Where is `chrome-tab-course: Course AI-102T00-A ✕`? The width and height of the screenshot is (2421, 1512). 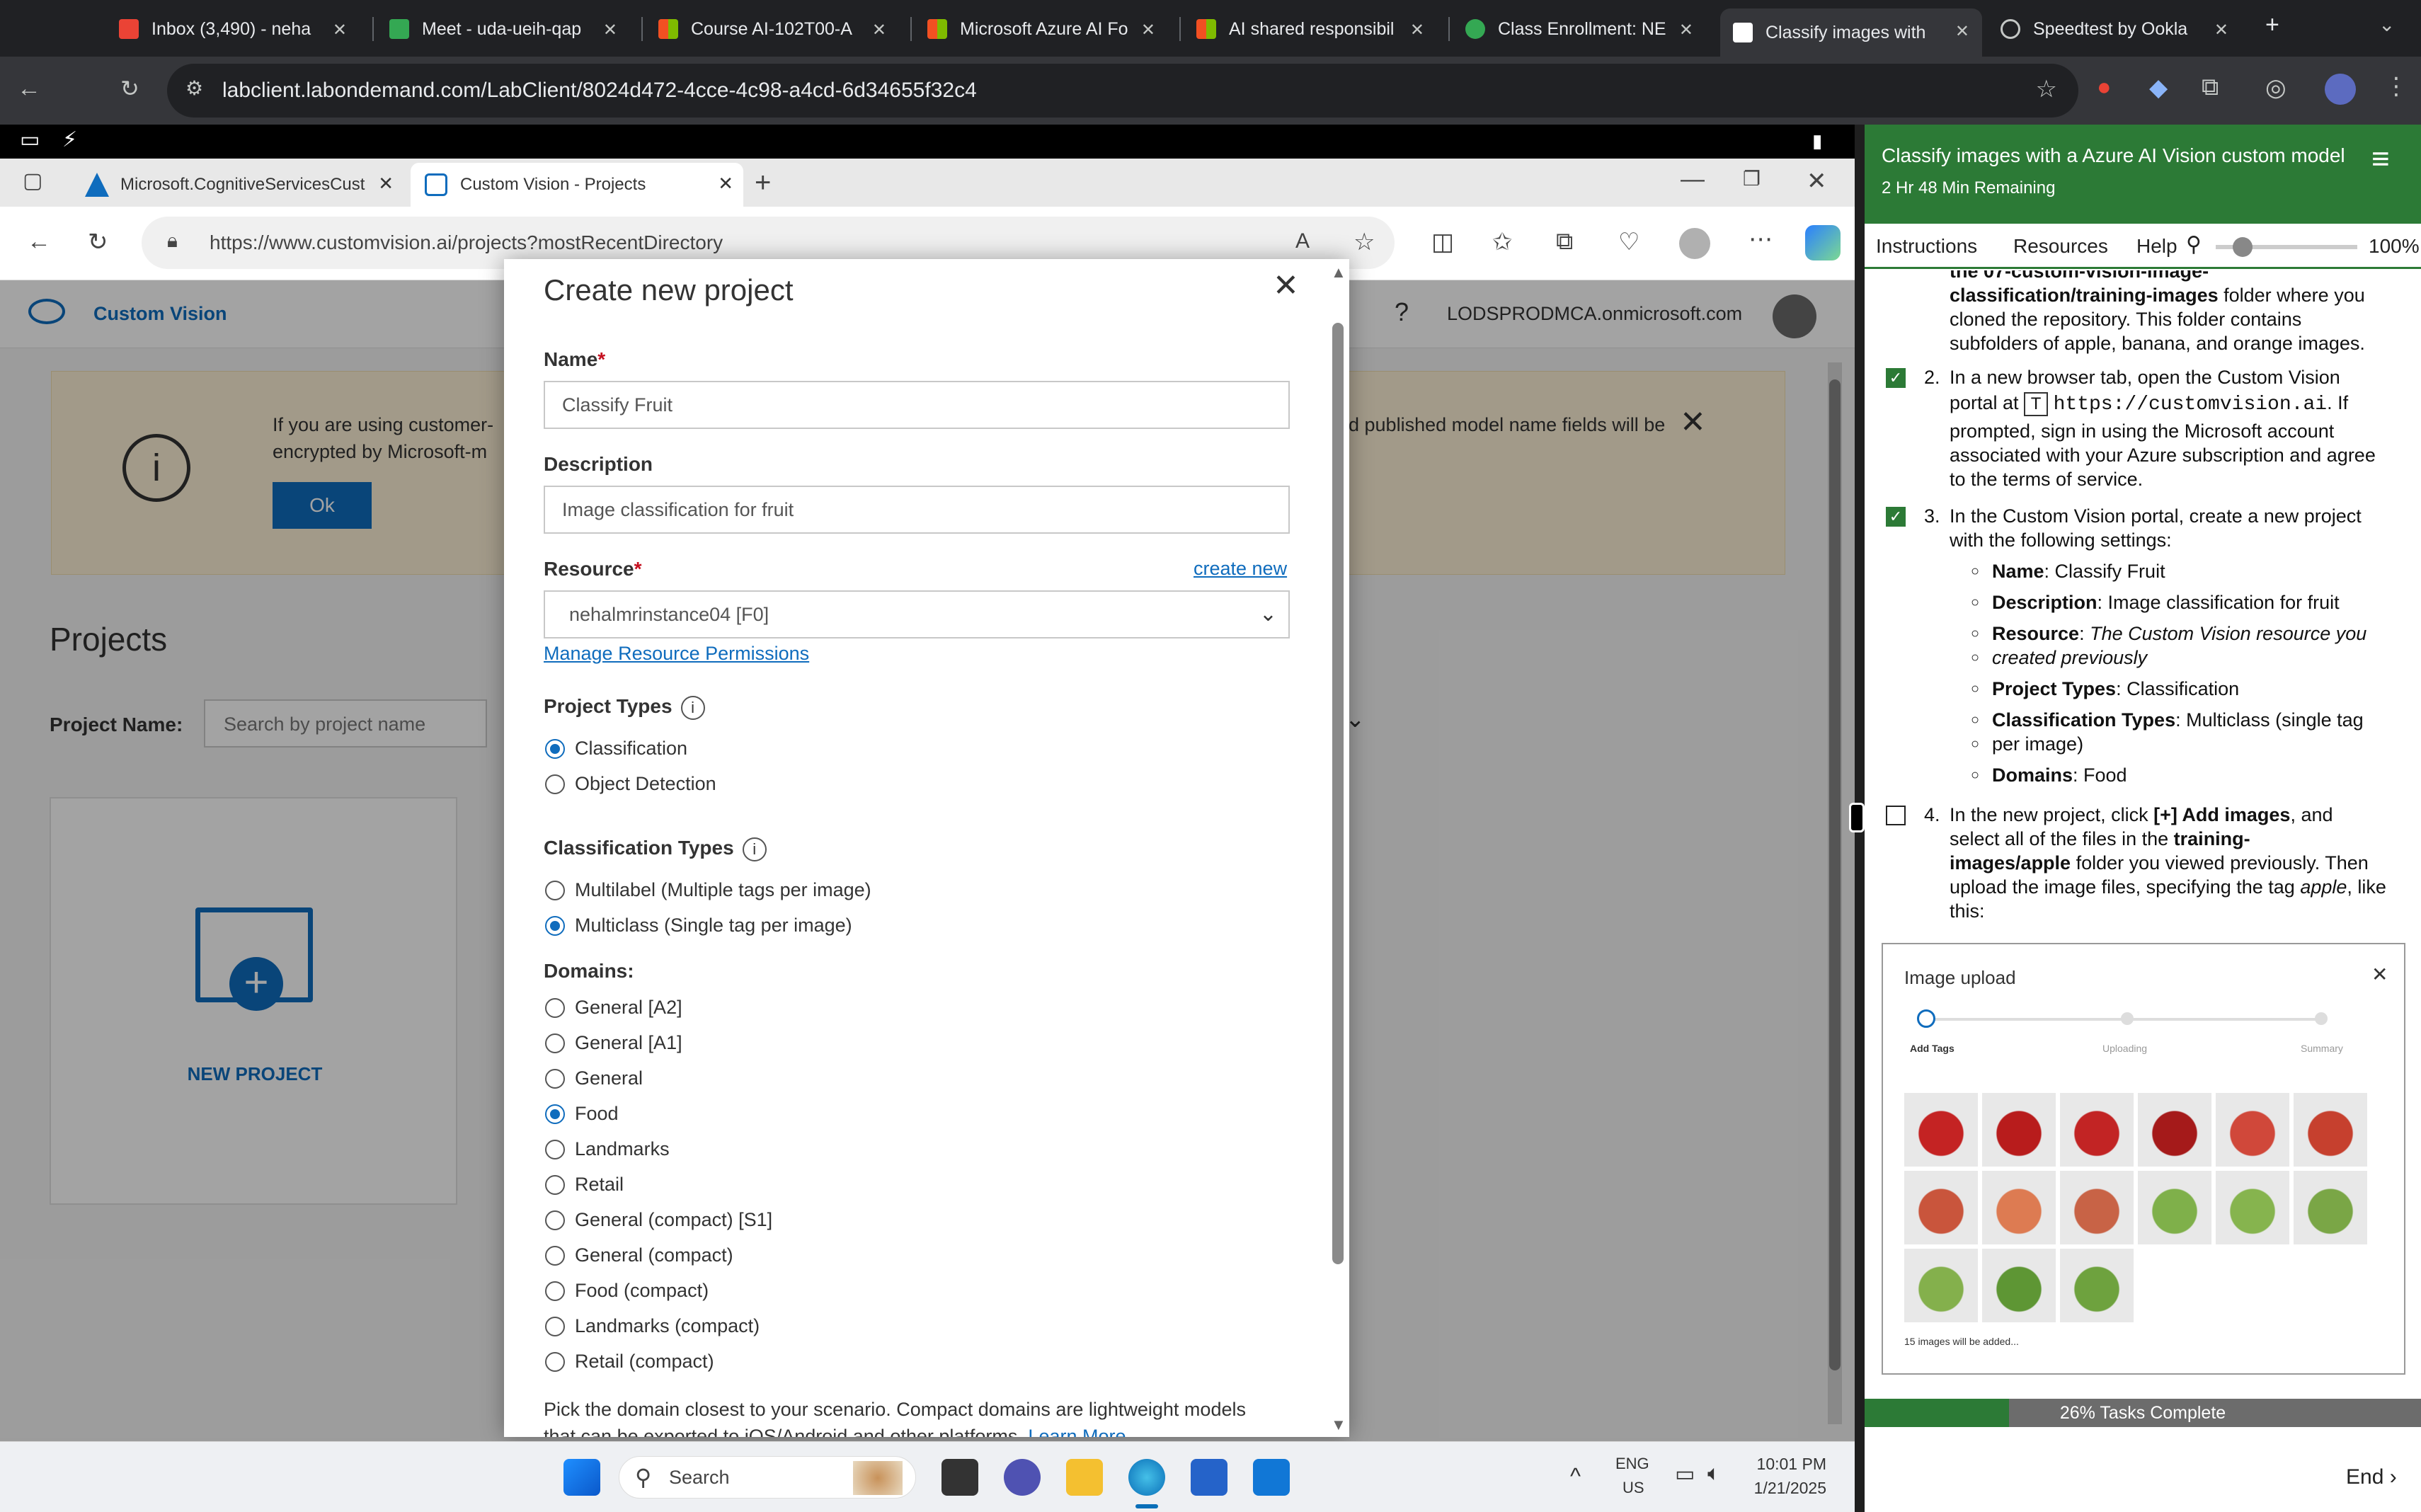 chrome-tab-course: Course AI-102T00-A ✕ is located at coordinates (778, 29).